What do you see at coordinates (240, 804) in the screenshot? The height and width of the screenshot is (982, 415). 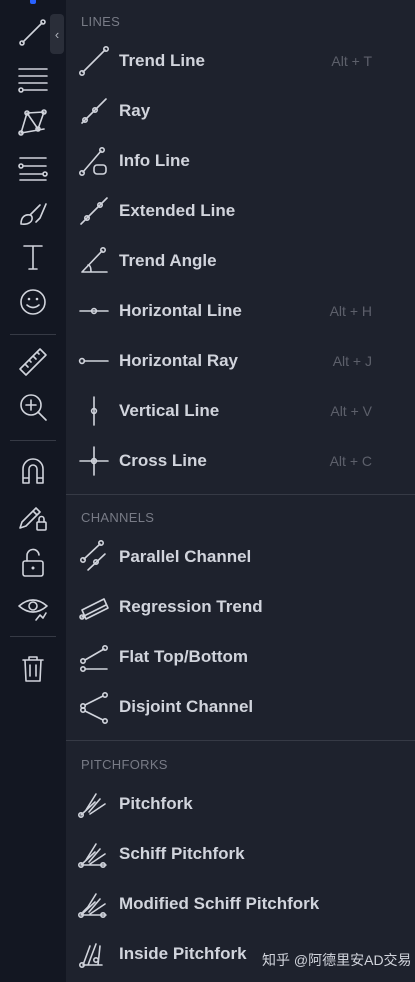 I see `menu-item-pitchfork: Pitchfork` at bounding box center [240, 804].